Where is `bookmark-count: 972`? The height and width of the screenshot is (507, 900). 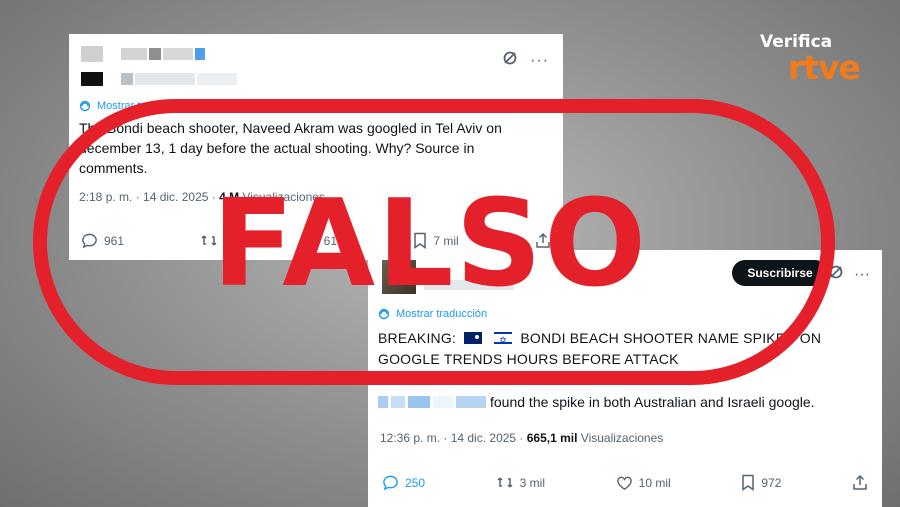 bookmark-count: 972 is located at coordinates (771, 482).